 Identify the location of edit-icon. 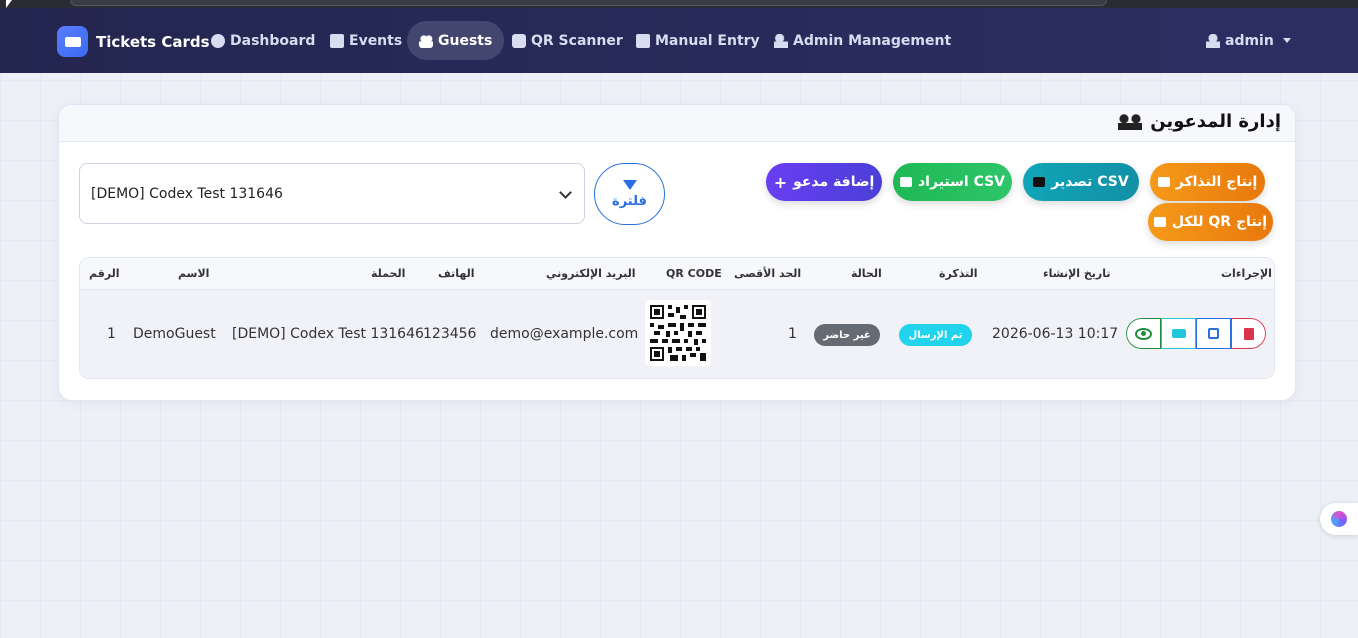
(1213, 333).